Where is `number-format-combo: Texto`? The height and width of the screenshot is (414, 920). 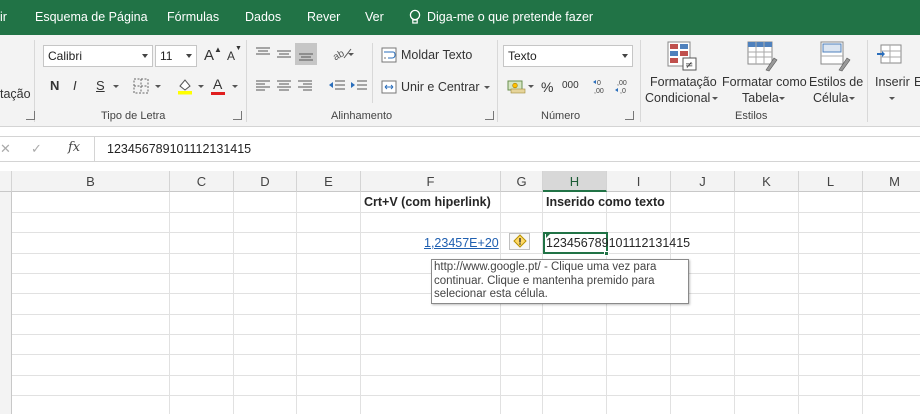
number-format-combo: Texto is located at coordinates (568, 56).